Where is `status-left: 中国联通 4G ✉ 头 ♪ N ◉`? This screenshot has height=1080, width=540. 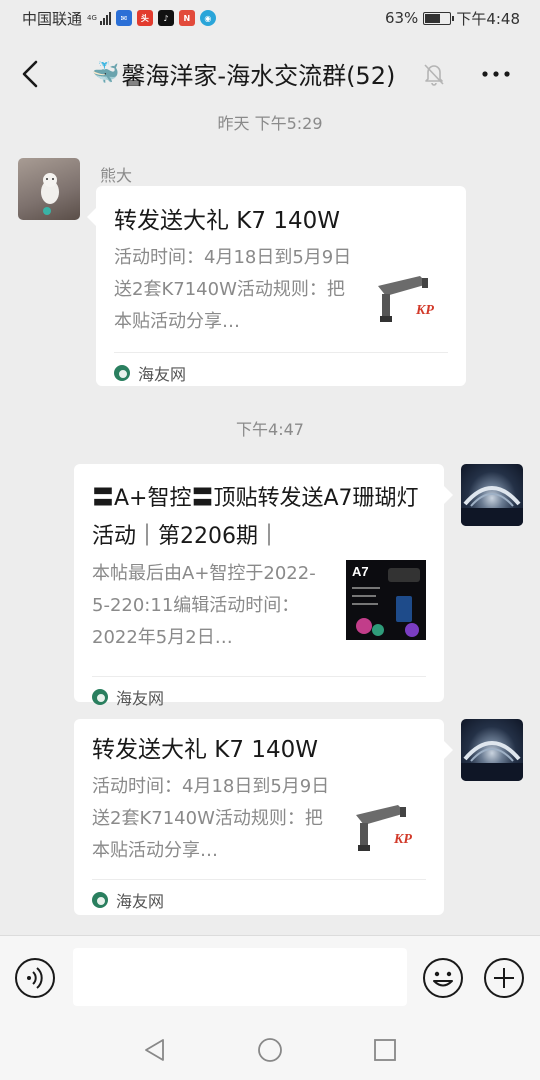 status-left: 中国联通 4G ✉ 头 ♪ N ◉ is located at coordinates (119, 18).